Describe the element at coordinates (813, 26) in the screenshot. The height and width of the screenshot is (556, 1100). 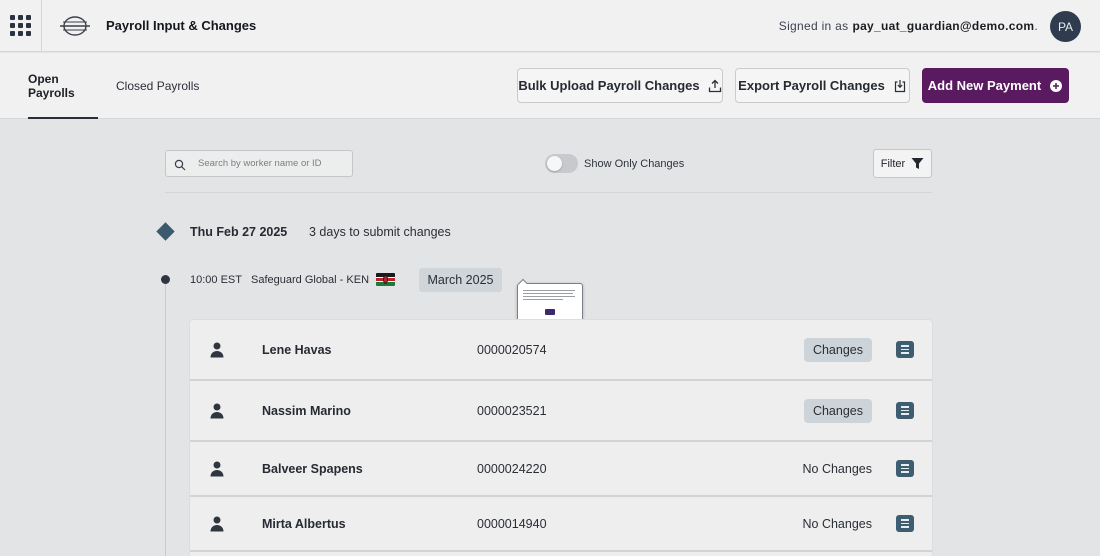
I see `signed-in-prefix: Signed in as` at that location.